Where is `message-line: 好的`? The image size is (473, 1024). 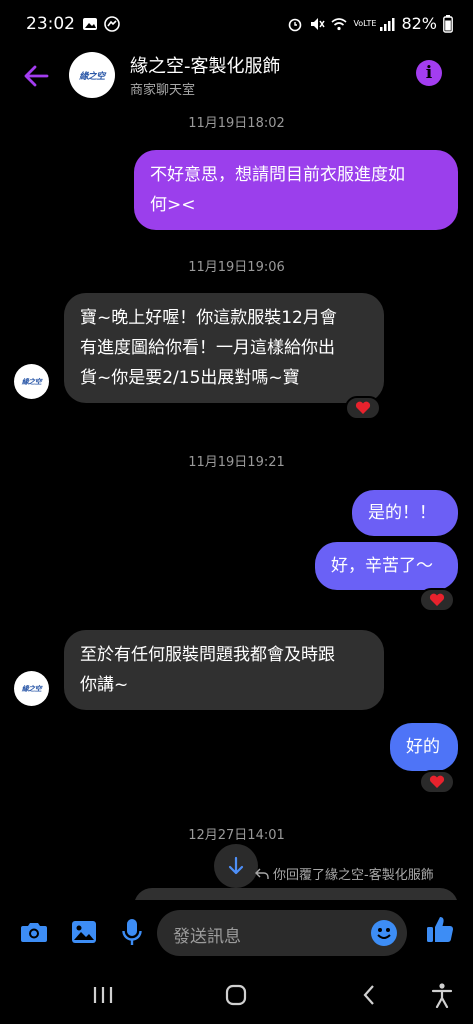
message-line: 好的 is located at coordinates (423, 747).